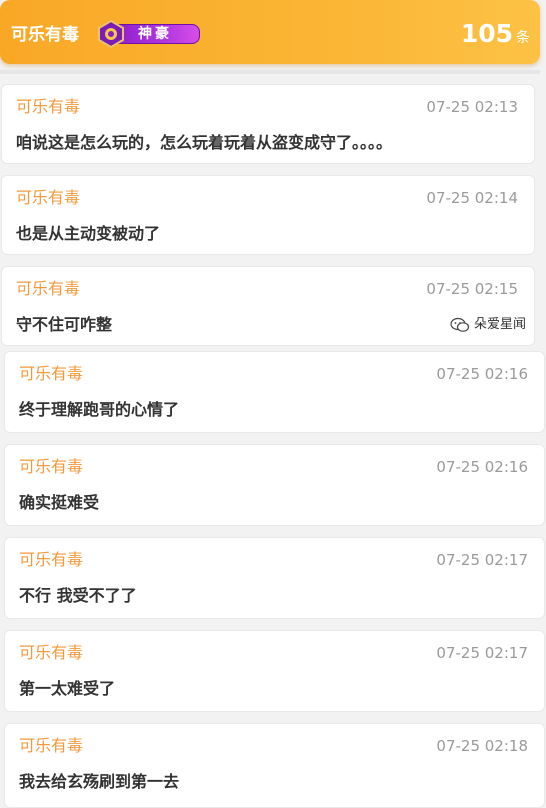  I want to click on message-card: 可乐有毒 07-25 02:17 不行 我受不了了, so click(274, 578).